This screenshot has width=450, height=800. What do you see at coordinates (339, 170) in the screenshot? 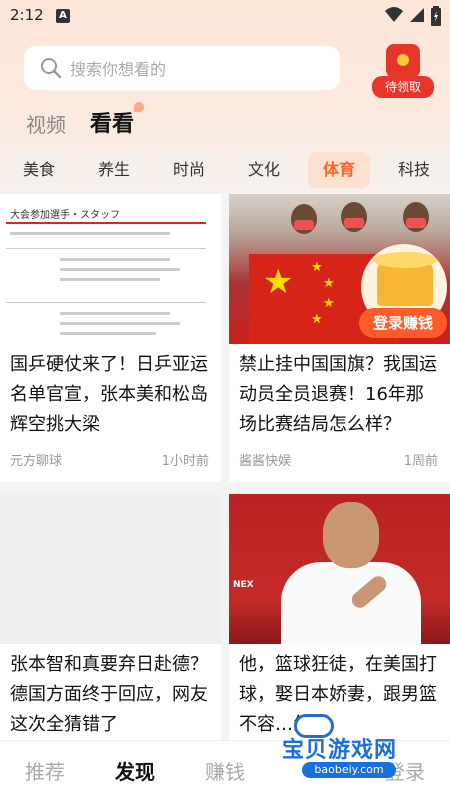
I see `category-sports: 体育` at bounding box center [339, 170].